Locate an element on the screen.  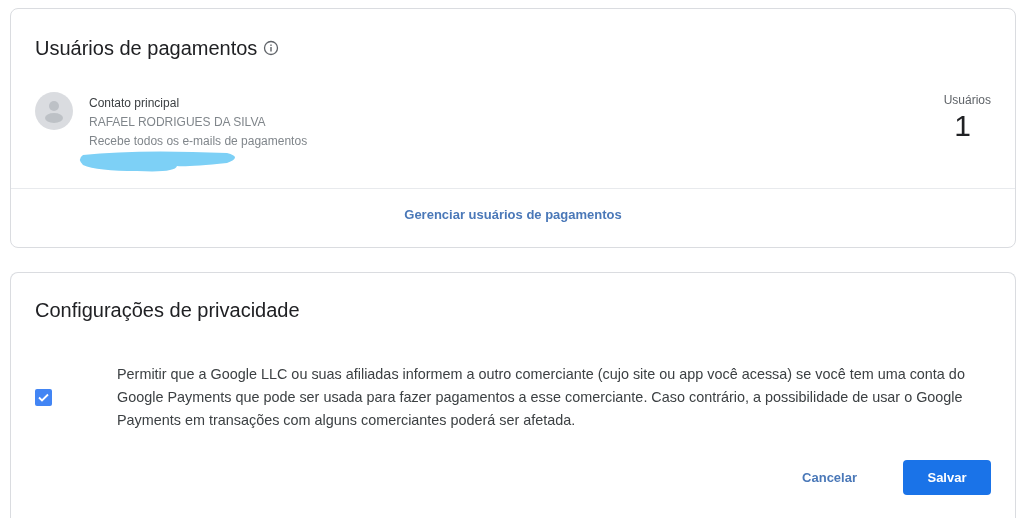
save-button: Salvar is located at coordinates (947, 477).